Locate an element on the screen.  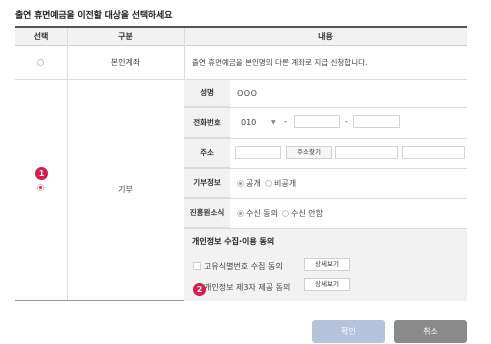
row-own-description: 출연 휴면예금을 본인명의 다른 계좌로 지급 신청합니다. is located at coordinates (280, 62).